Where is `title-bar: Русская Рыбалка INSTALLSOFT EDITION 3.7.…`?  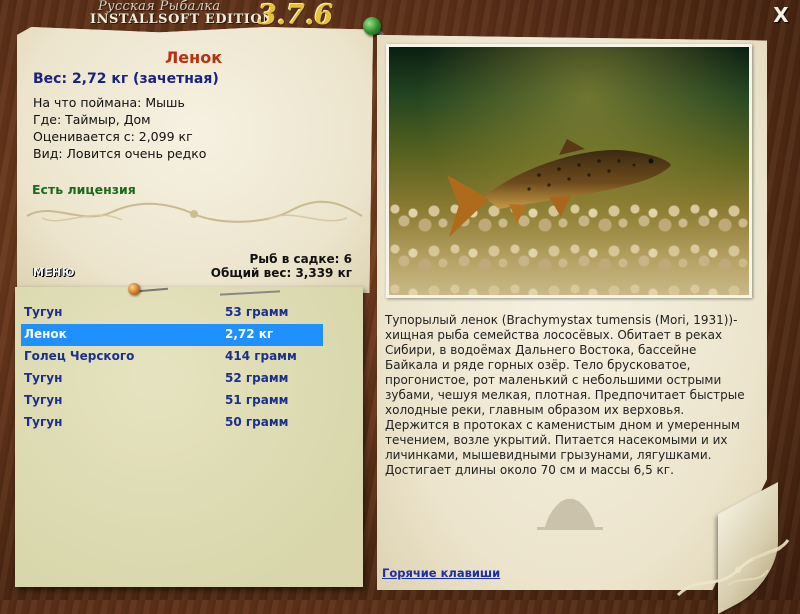
title-bar: Русская Рыбалка INSTALLSOFT EDITION 3.7.… is located at coordinates (240, 15).